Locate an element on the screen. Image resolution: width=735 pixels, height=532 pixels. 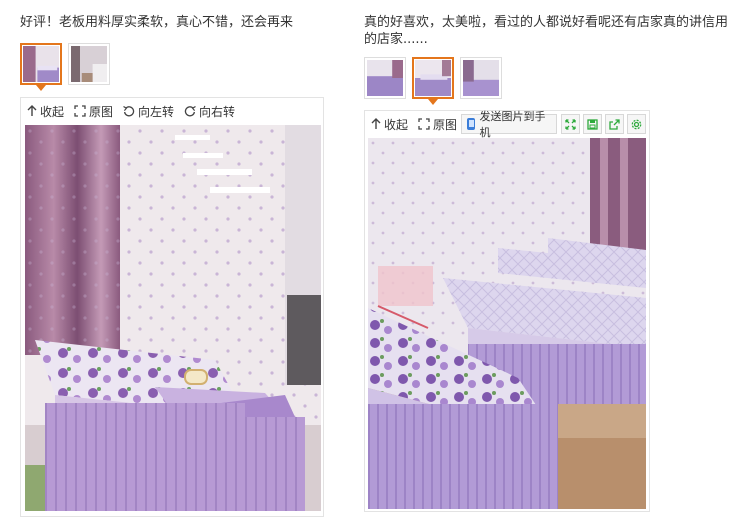
rotate-left-label: 向左转 is located at coordinates (156, 111).